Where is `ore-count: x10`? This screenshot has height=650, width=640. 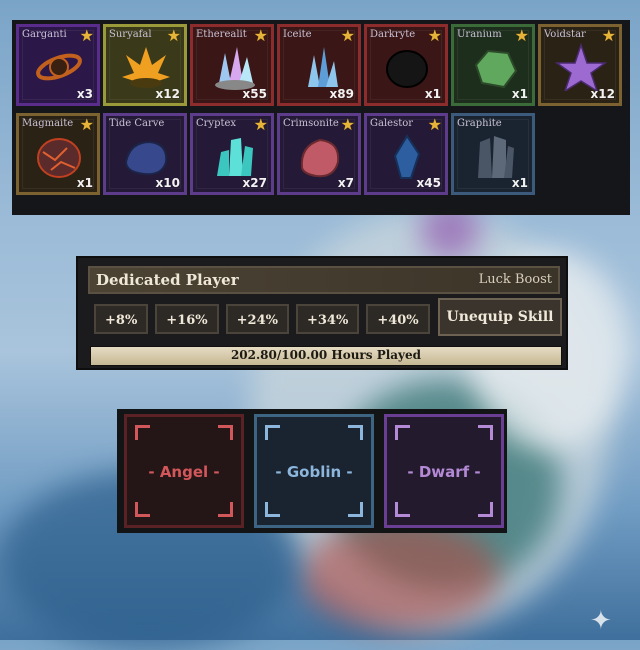 ore-count: x10 is located at coordinates (167, 183).